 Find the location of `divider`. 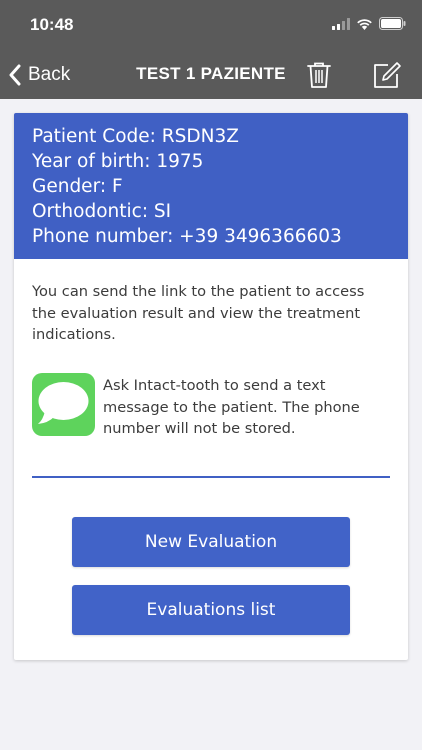

divider is located at coordinates (211, 477).